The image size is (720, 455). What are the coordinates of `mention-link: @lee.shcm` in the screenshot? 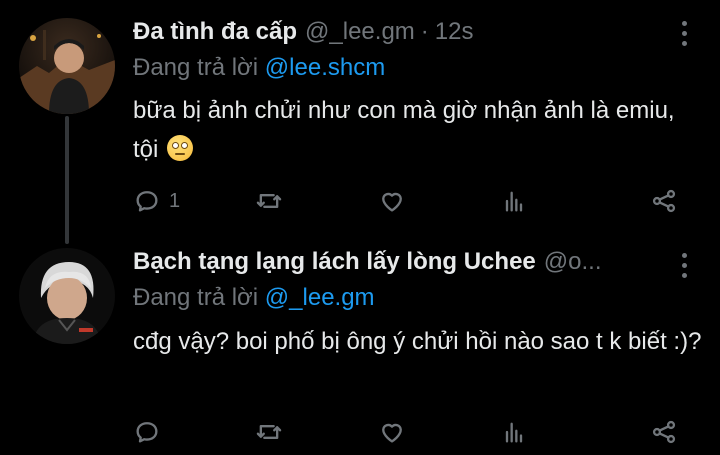 It's located at (325, 67).